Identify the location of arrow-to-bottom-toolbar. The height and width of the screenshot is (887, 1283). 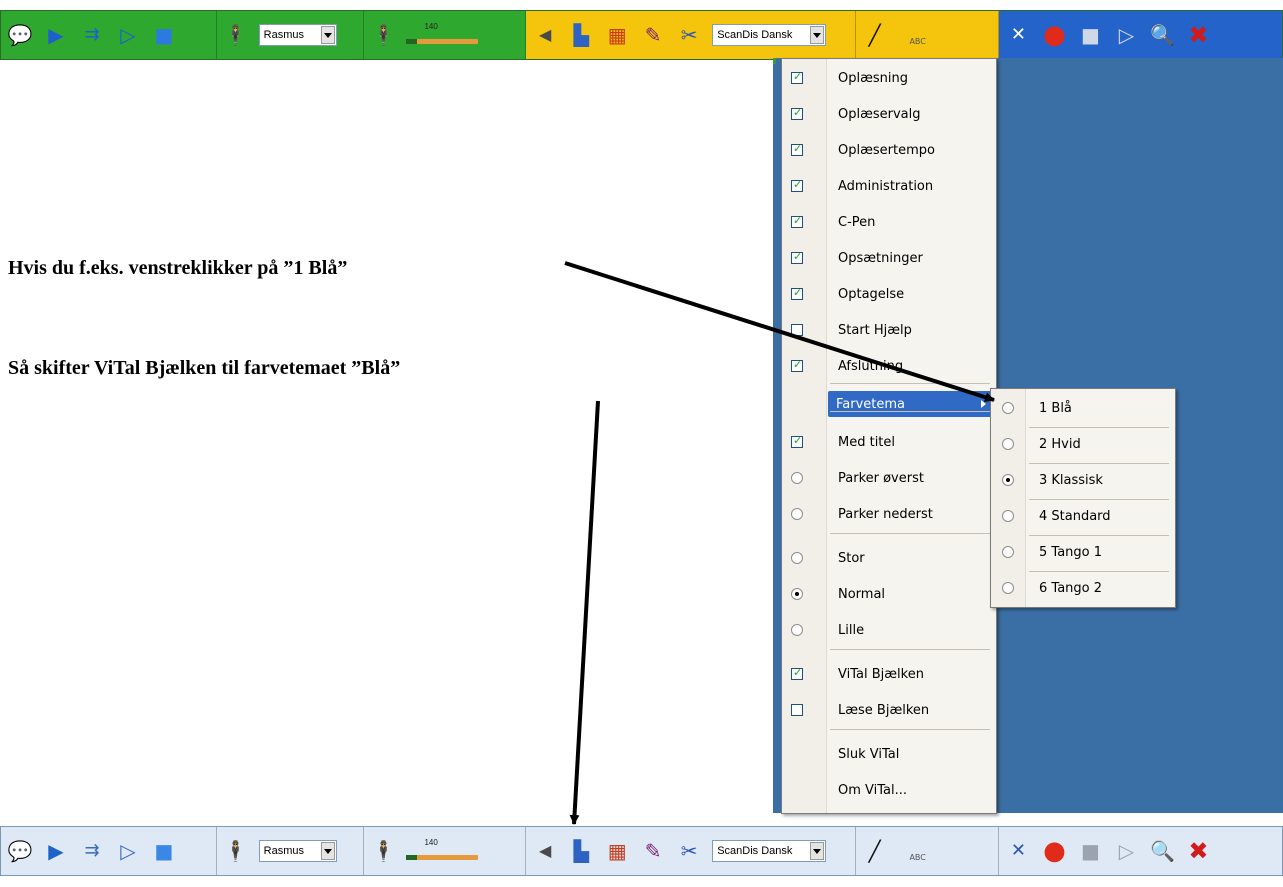
(584, 612).